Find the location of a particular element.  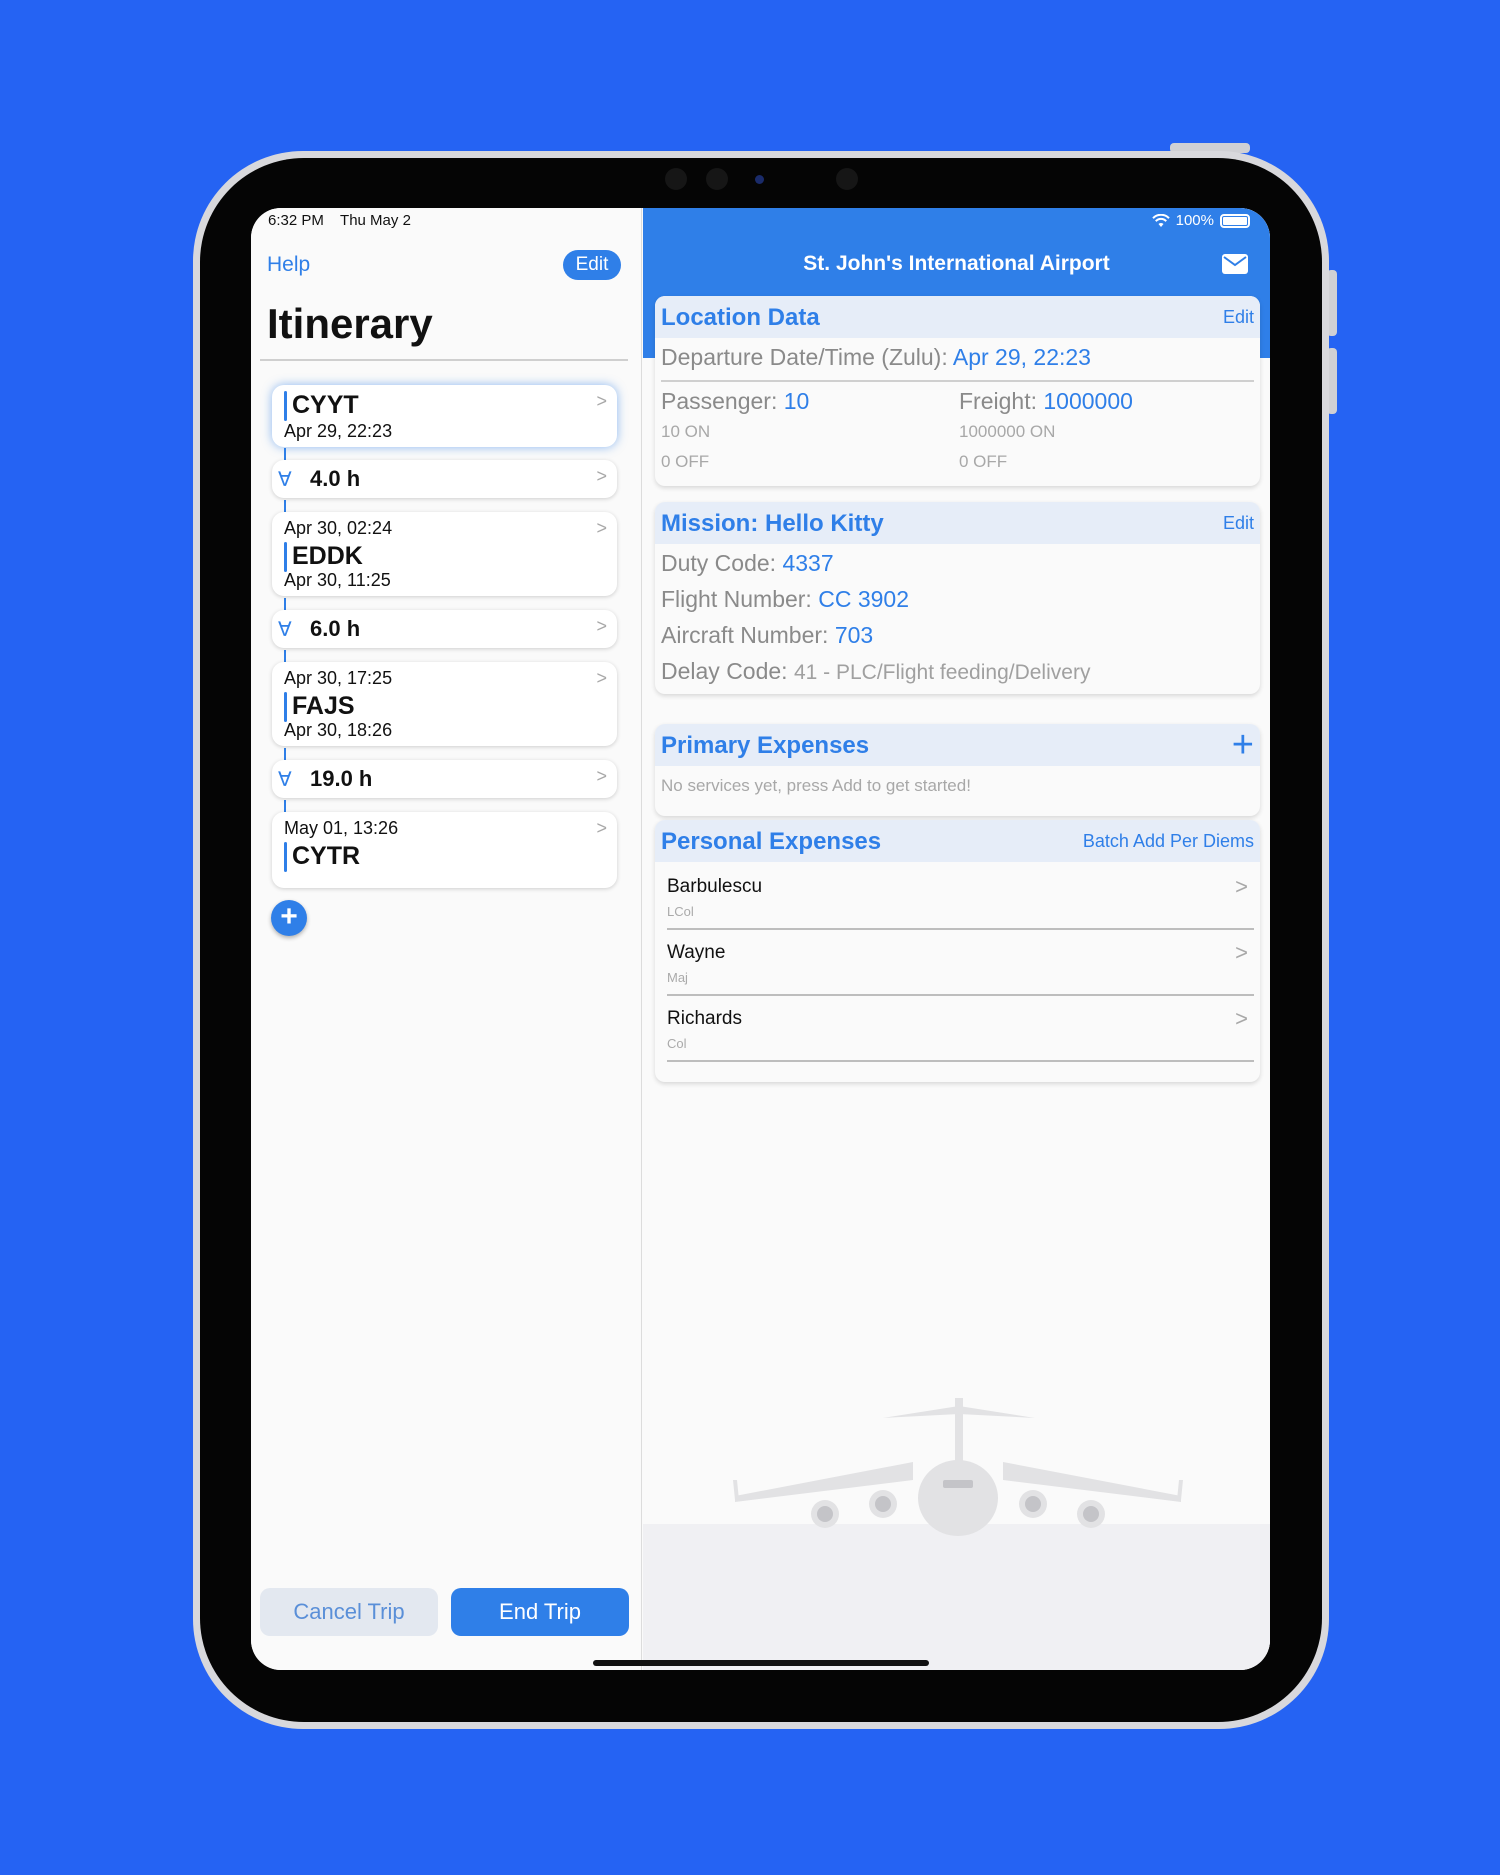

flight-number-value: CC 3902 is located at coordinates (863, 599).